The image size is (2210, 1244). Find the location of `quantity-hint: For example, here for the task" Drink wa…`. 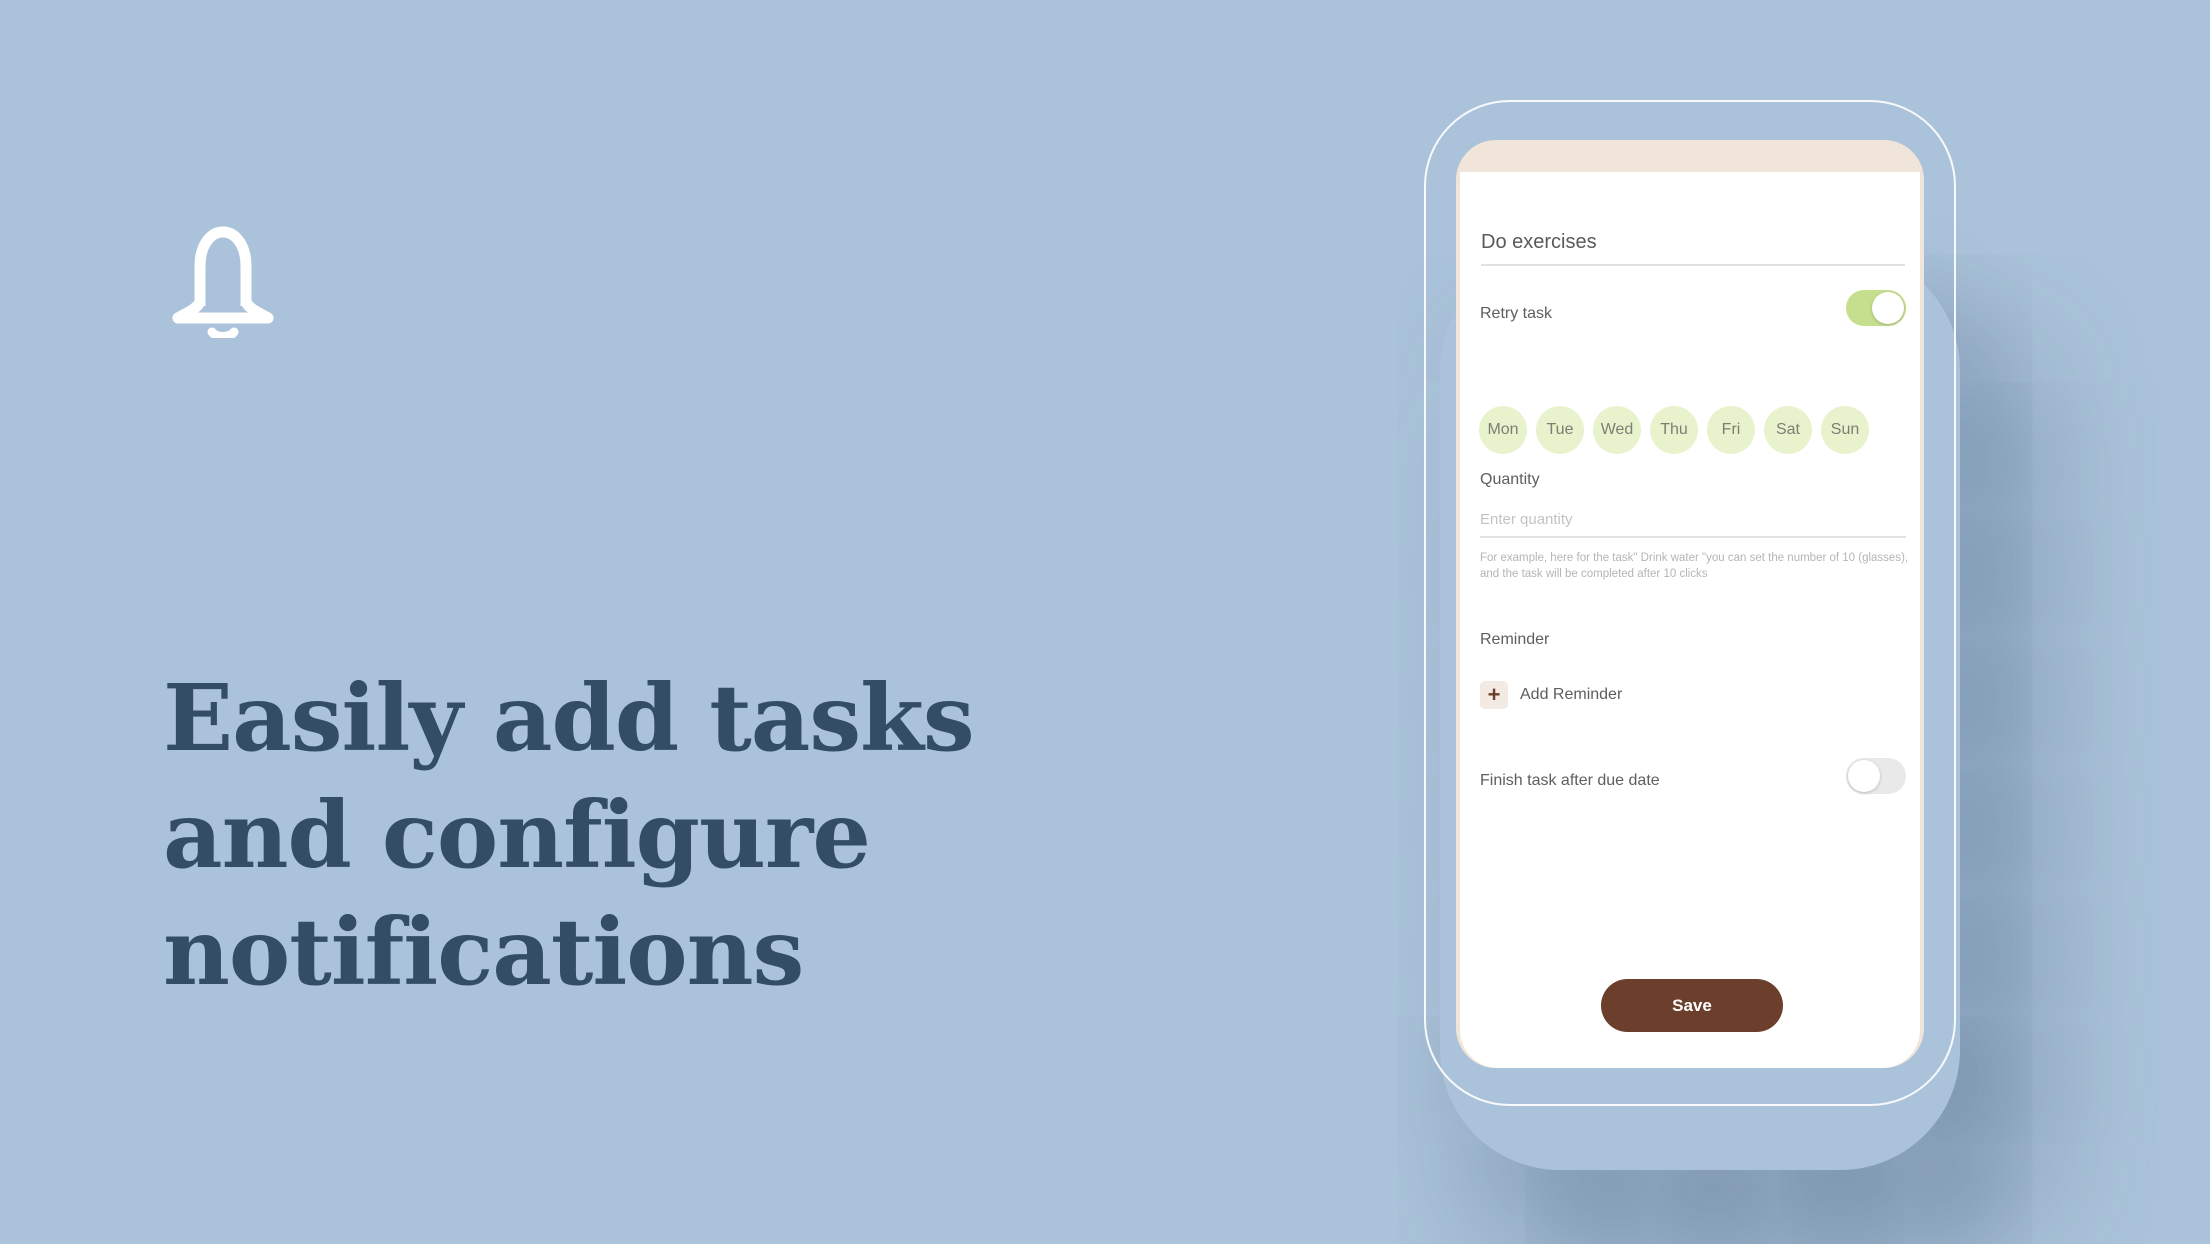

quantity-hint: For example, here for the task" Drink wa… is located at coordinates (1694, 566).